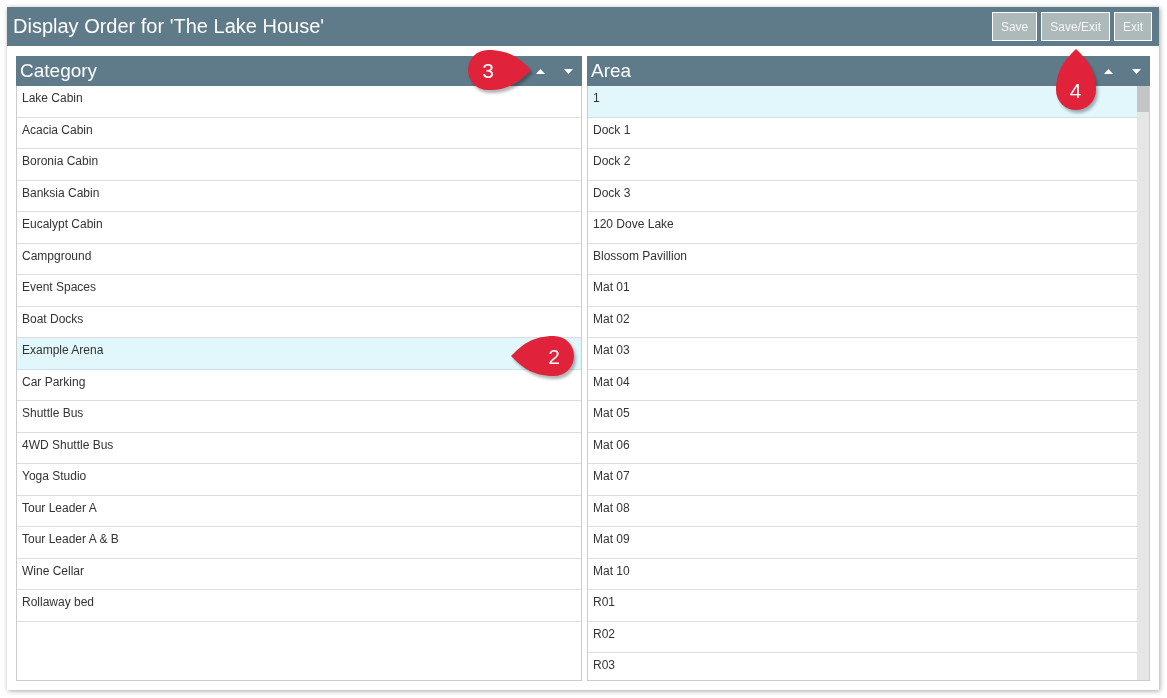  What do you see at coordinates (611, 71) in the screenshot?
I see `panel-title: Area` at bounding box center [611, 71].